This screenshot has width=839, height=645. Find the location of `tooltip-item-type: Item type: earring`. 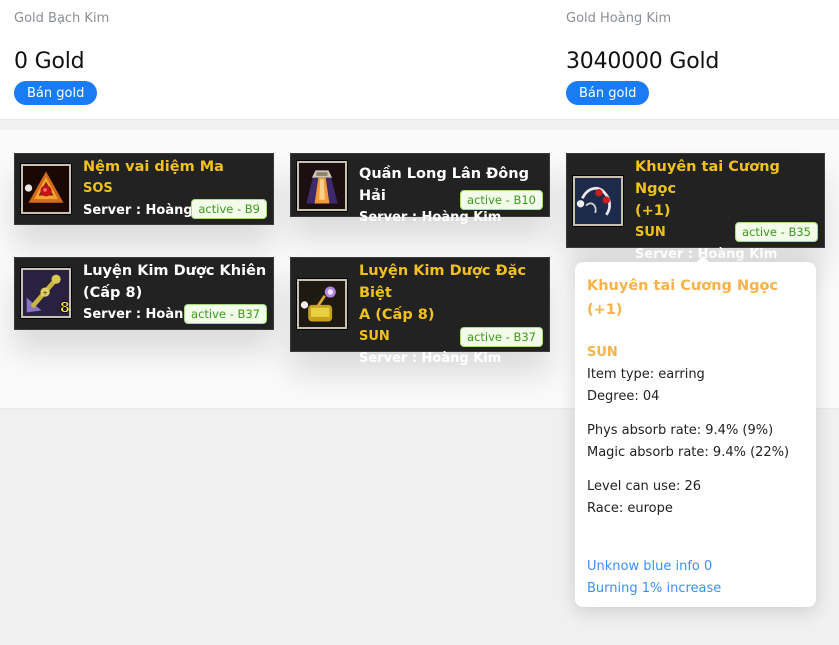

tooltip-item-type: Item type: earring is located at coordinates (646, 374).